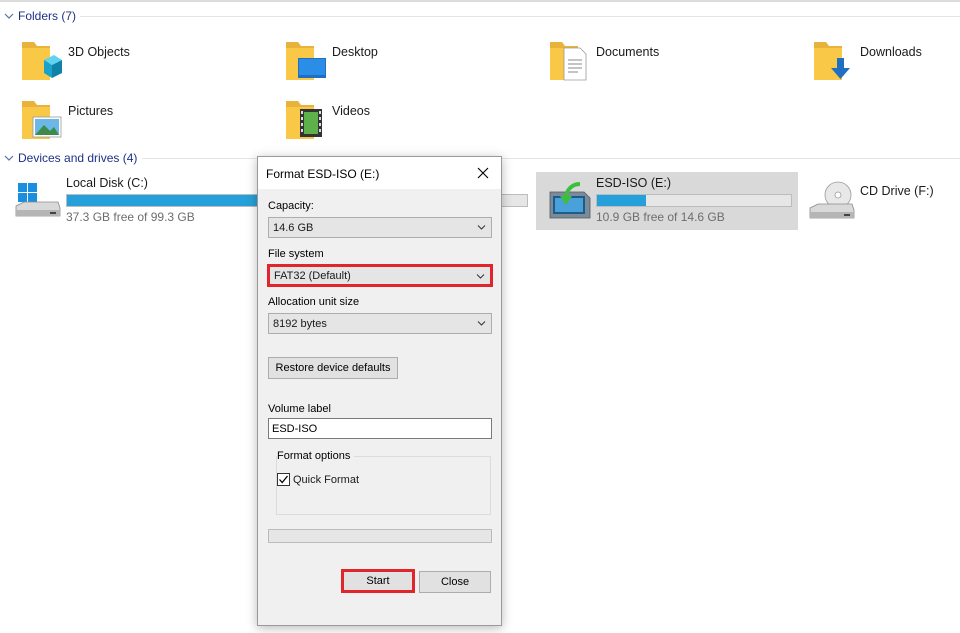  Describe the element at coordinates (47, 16) in the screenshot. I see `folders-group-label: Folders (7)` at that location.